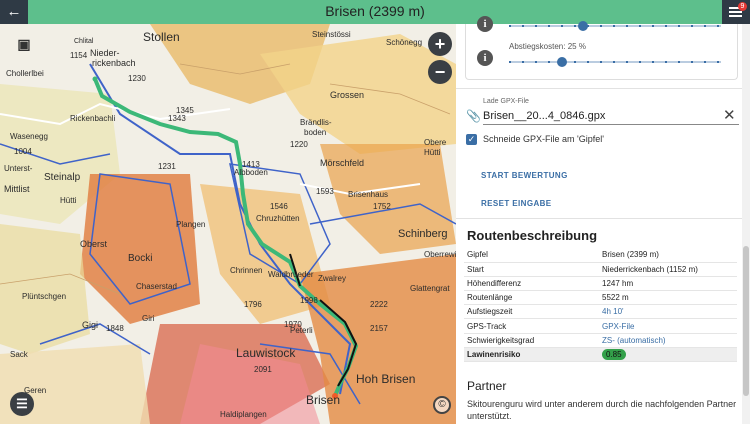  I want to click on map-label: Chrinnen, so click(246, 270).